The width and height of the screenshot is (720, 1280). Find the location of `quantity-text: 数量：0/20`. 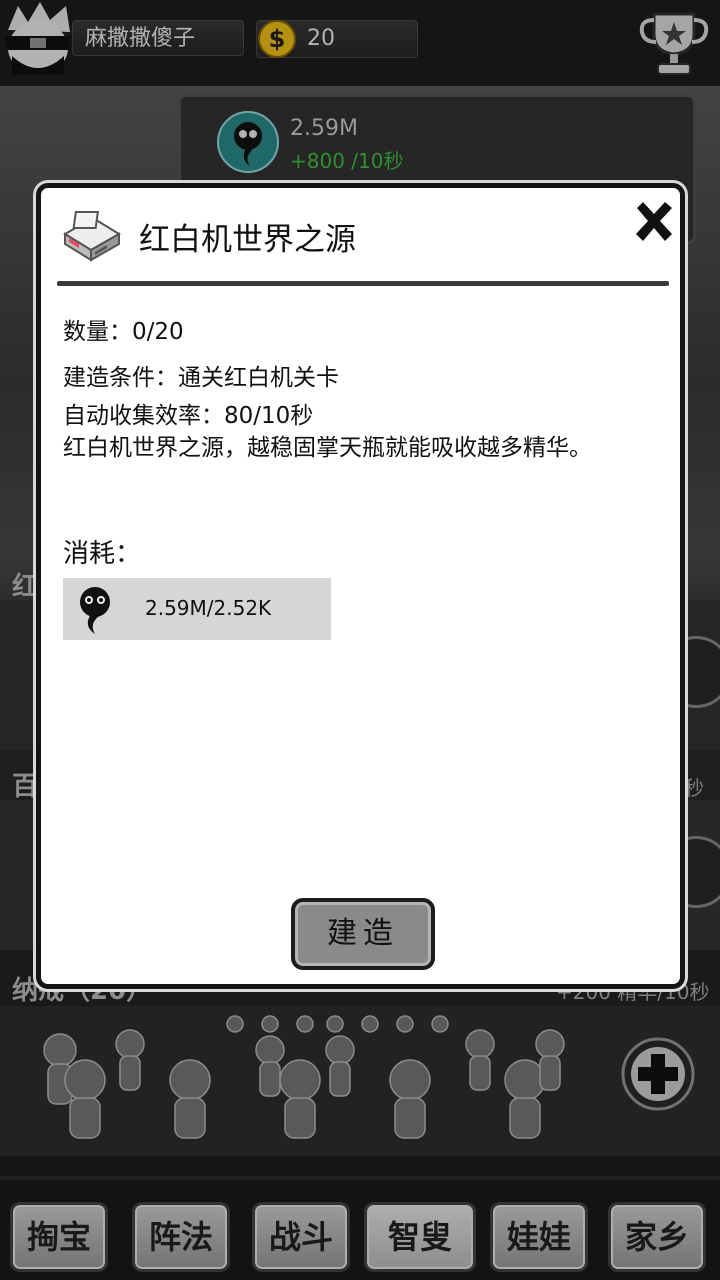

quantity-text: 数量：0/20 is located at coordinates (123, 332).